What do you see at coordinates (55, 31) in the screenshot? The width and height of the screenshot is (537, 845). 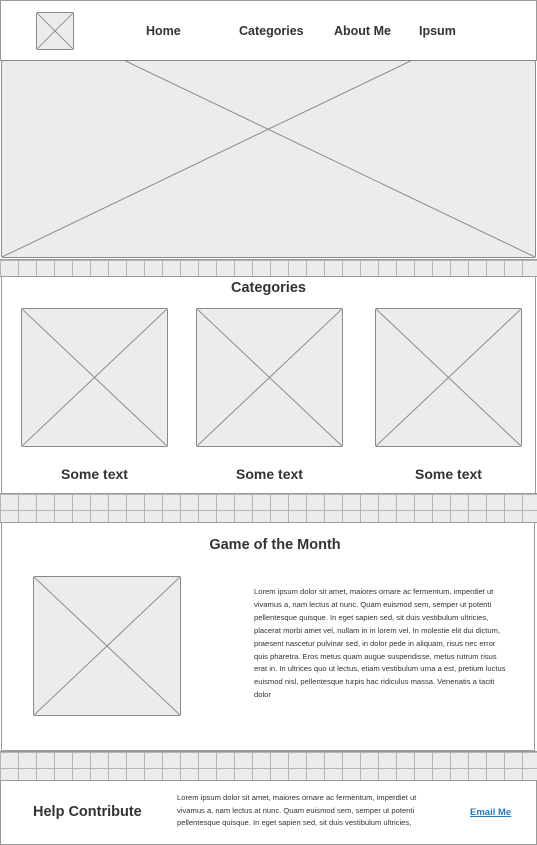 I see `logo-image-placeholder-icon` at bounding box center [55, 31].